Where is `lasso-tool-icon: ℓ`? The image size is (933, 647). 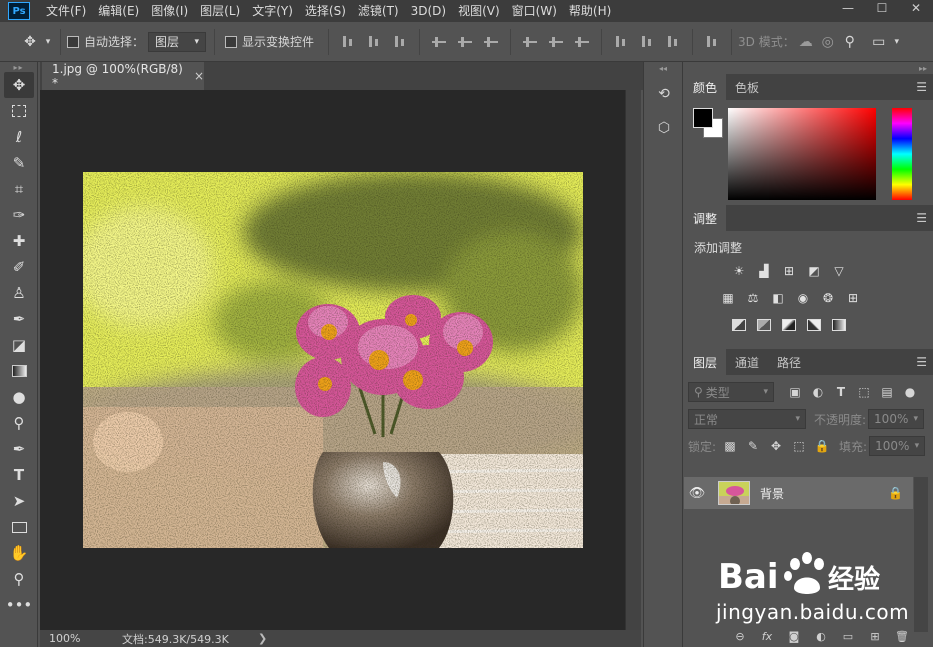
lasso-tool-icon: ℓ is located at coordinates (19, 137).